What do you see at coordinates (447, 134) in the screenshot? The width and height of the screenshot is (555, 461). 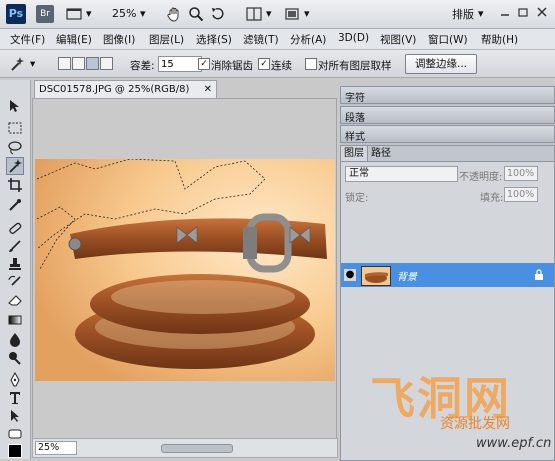 I see `panel-styles: 样式` at bounding box center [447, 134].